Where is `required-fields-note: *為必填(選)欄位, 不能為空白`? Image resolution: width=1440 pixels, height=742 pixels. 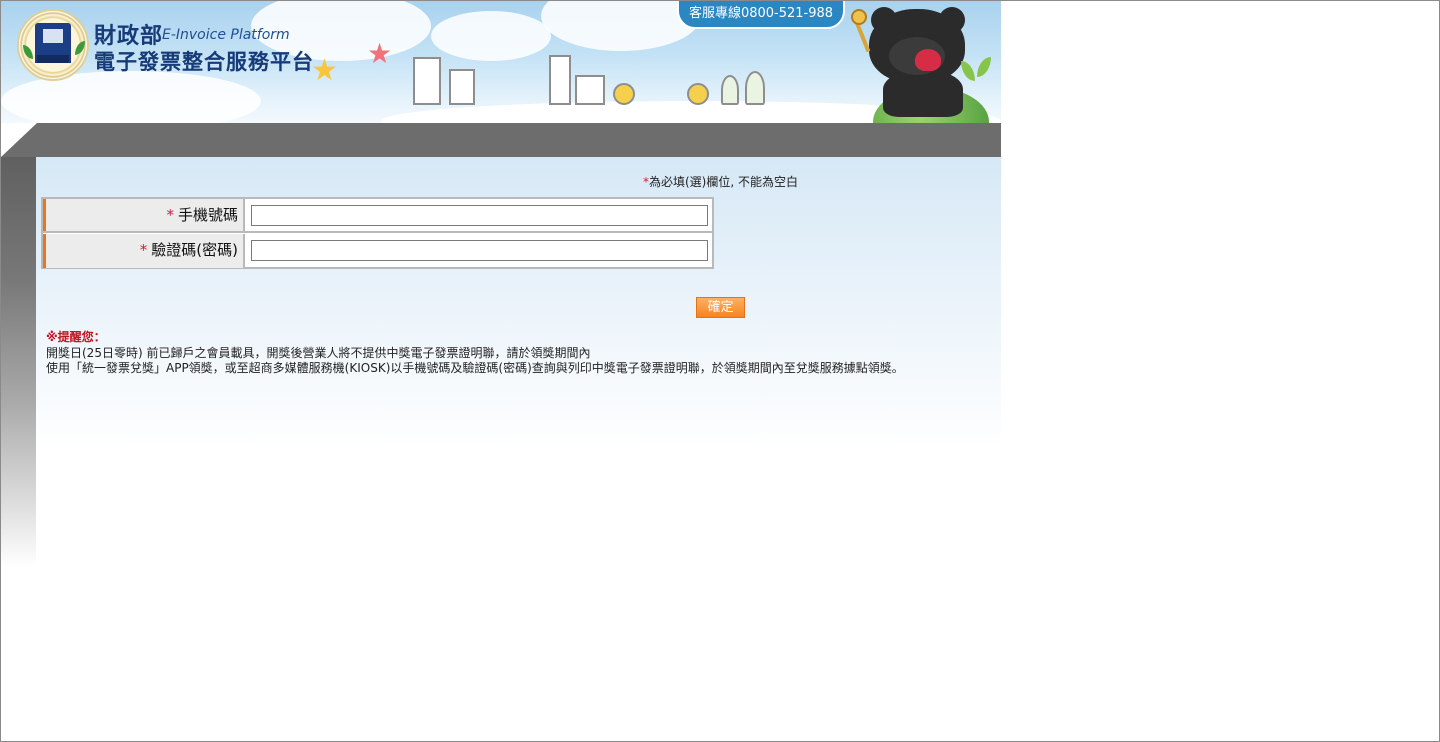 required-fields-note: *為必填(選)欄位, 不能為空白 is located at coordinates (720, 181).